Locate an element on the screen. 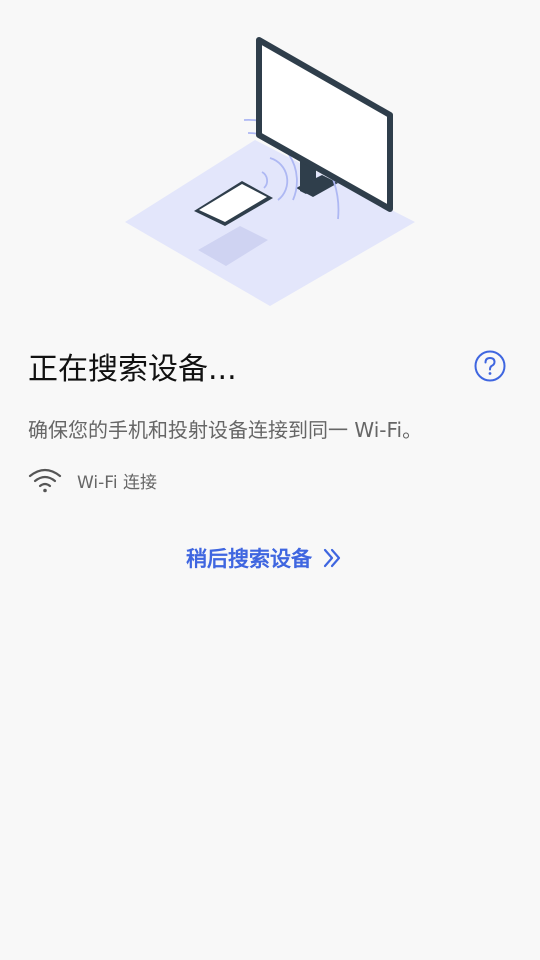  wifi-connection-row: Wi-Fi 连接 is located at coordinates (92, 480).